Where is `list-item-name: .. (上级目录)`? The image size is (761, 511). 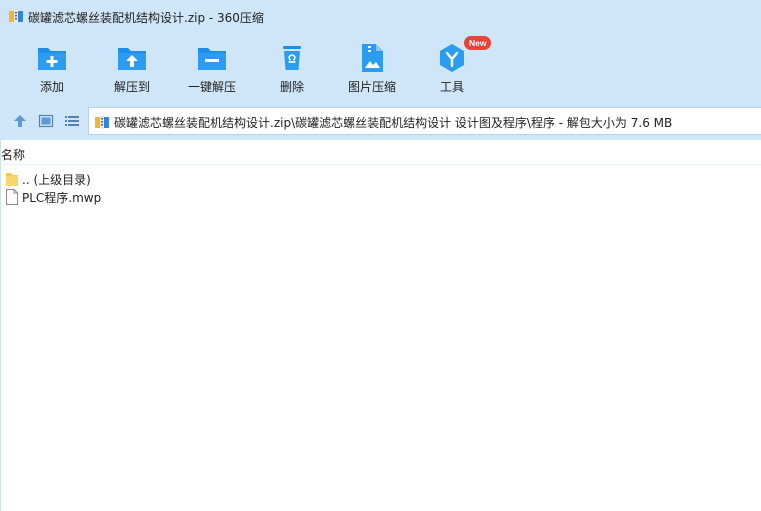 list-item-name: .. (上级目录) is located at coordinates (56, 180).